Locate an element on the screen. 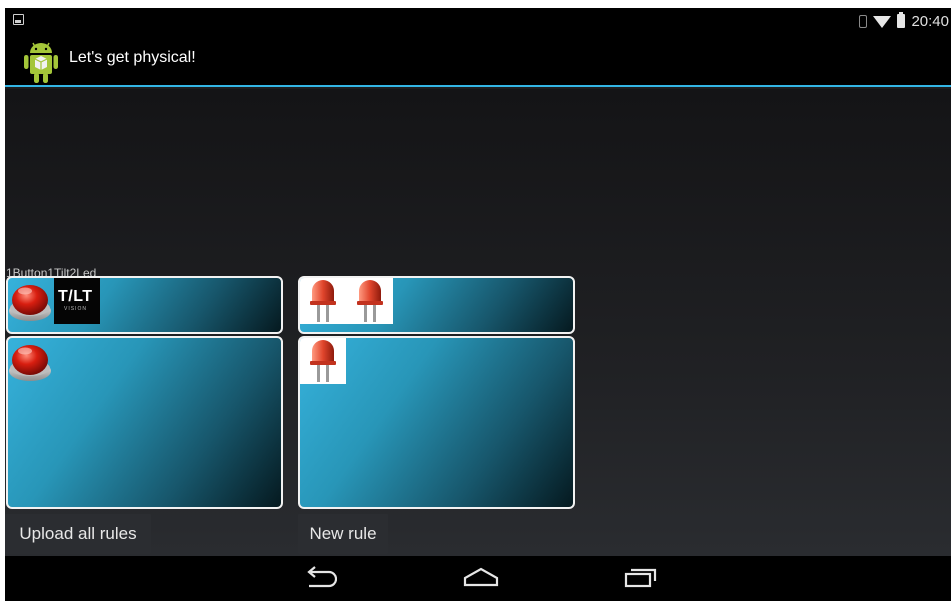 The image size is (951, 601). app-title: Let's get physical! is located at coordinates (132, 57).